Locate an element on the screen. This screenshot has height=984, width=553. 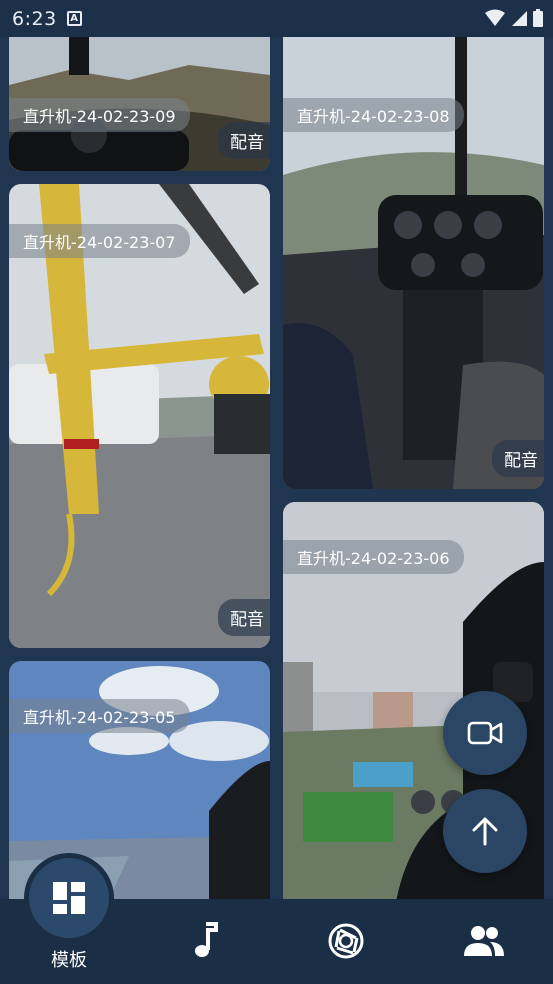
people-icon is located at coordinates (484, 941).